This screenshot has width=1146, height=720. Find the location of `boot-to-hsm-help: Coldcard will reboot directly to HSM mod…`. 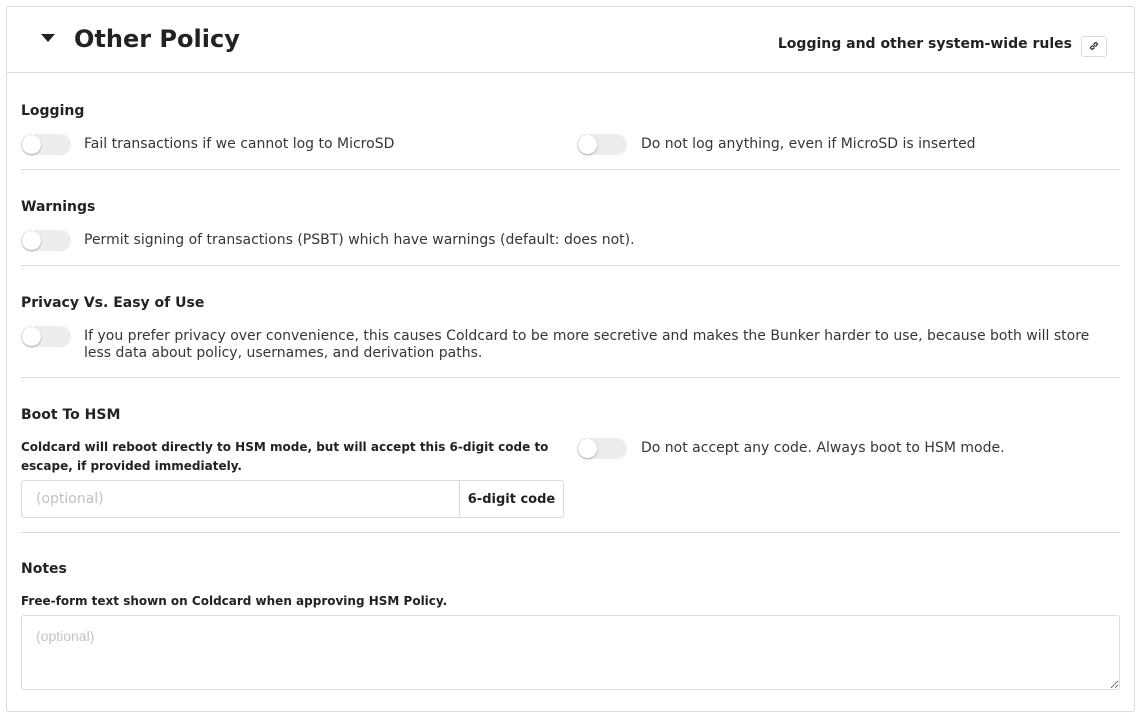

boot-to-hsm-help: Coldcard will reboot directly to HSM mod… is located at coordinates (285, 456).